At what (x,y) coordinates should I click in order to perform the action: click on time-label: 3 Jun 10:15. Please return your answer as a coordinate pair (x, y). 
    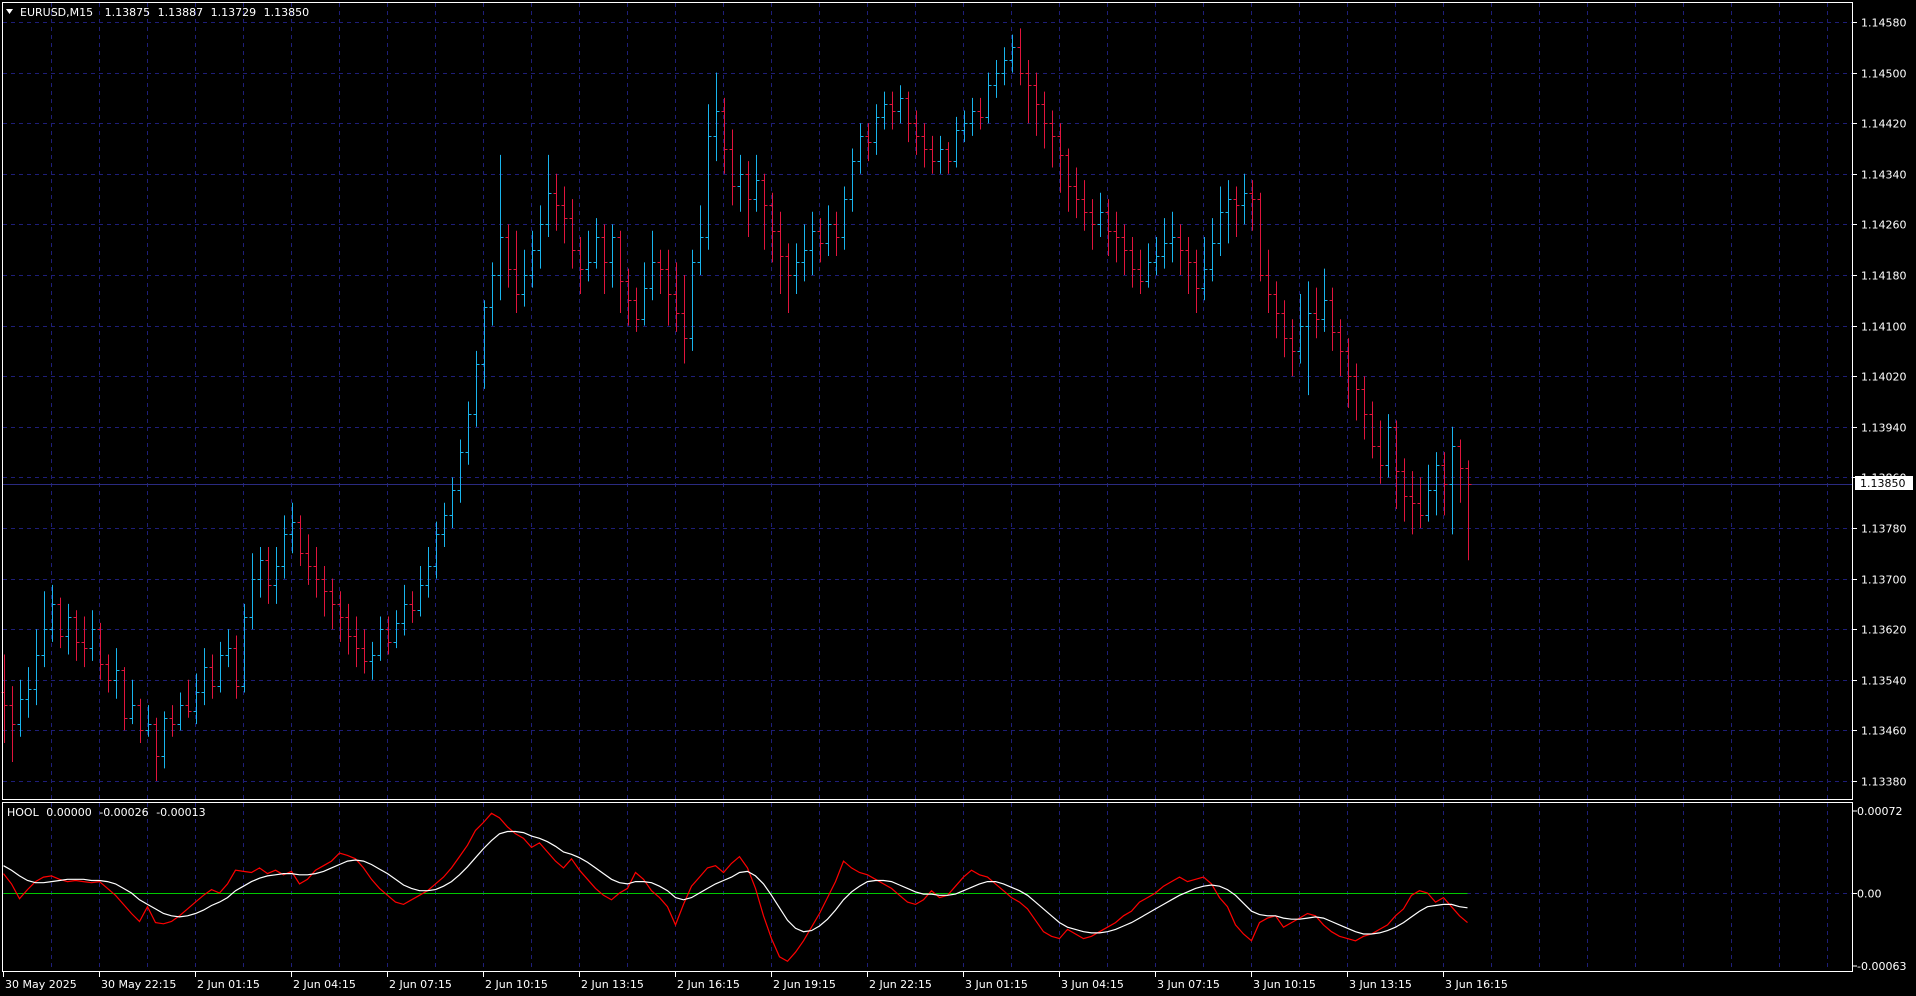
    Looking at the image, I should click on (1284, 984).